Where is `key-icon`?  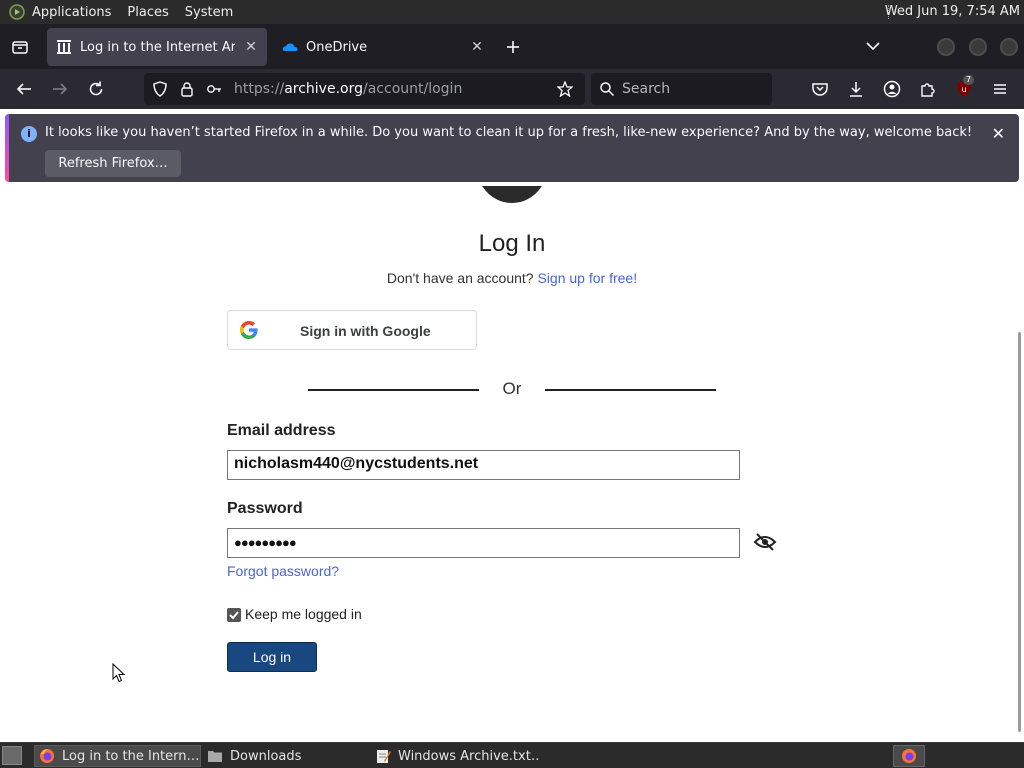
key-icon is located at coordinates (214, 89).